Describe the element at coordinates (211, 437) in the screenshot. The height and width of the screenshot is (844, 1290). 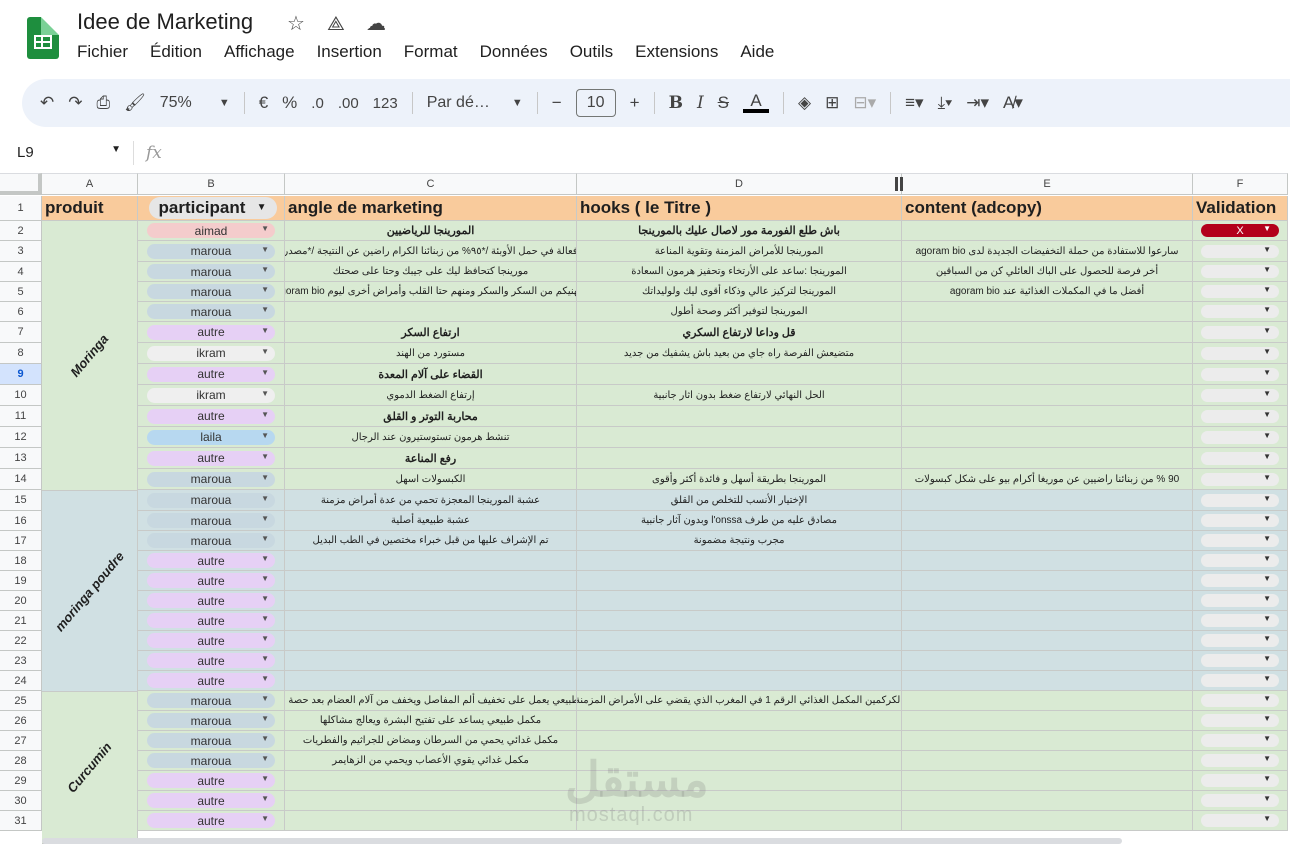
I see `participant-cell: laila ▼` at that location.